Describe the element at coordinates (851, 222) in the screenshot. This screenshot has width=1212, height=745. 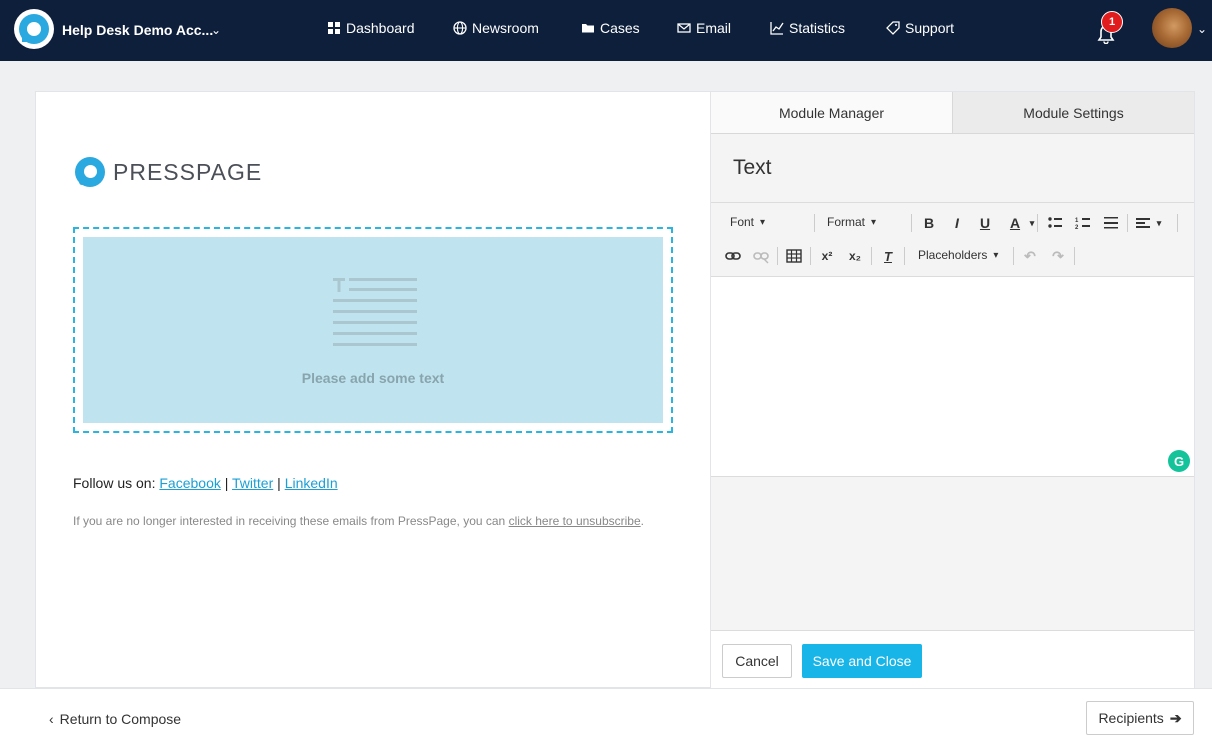
I see `format-select: Format` at that location.